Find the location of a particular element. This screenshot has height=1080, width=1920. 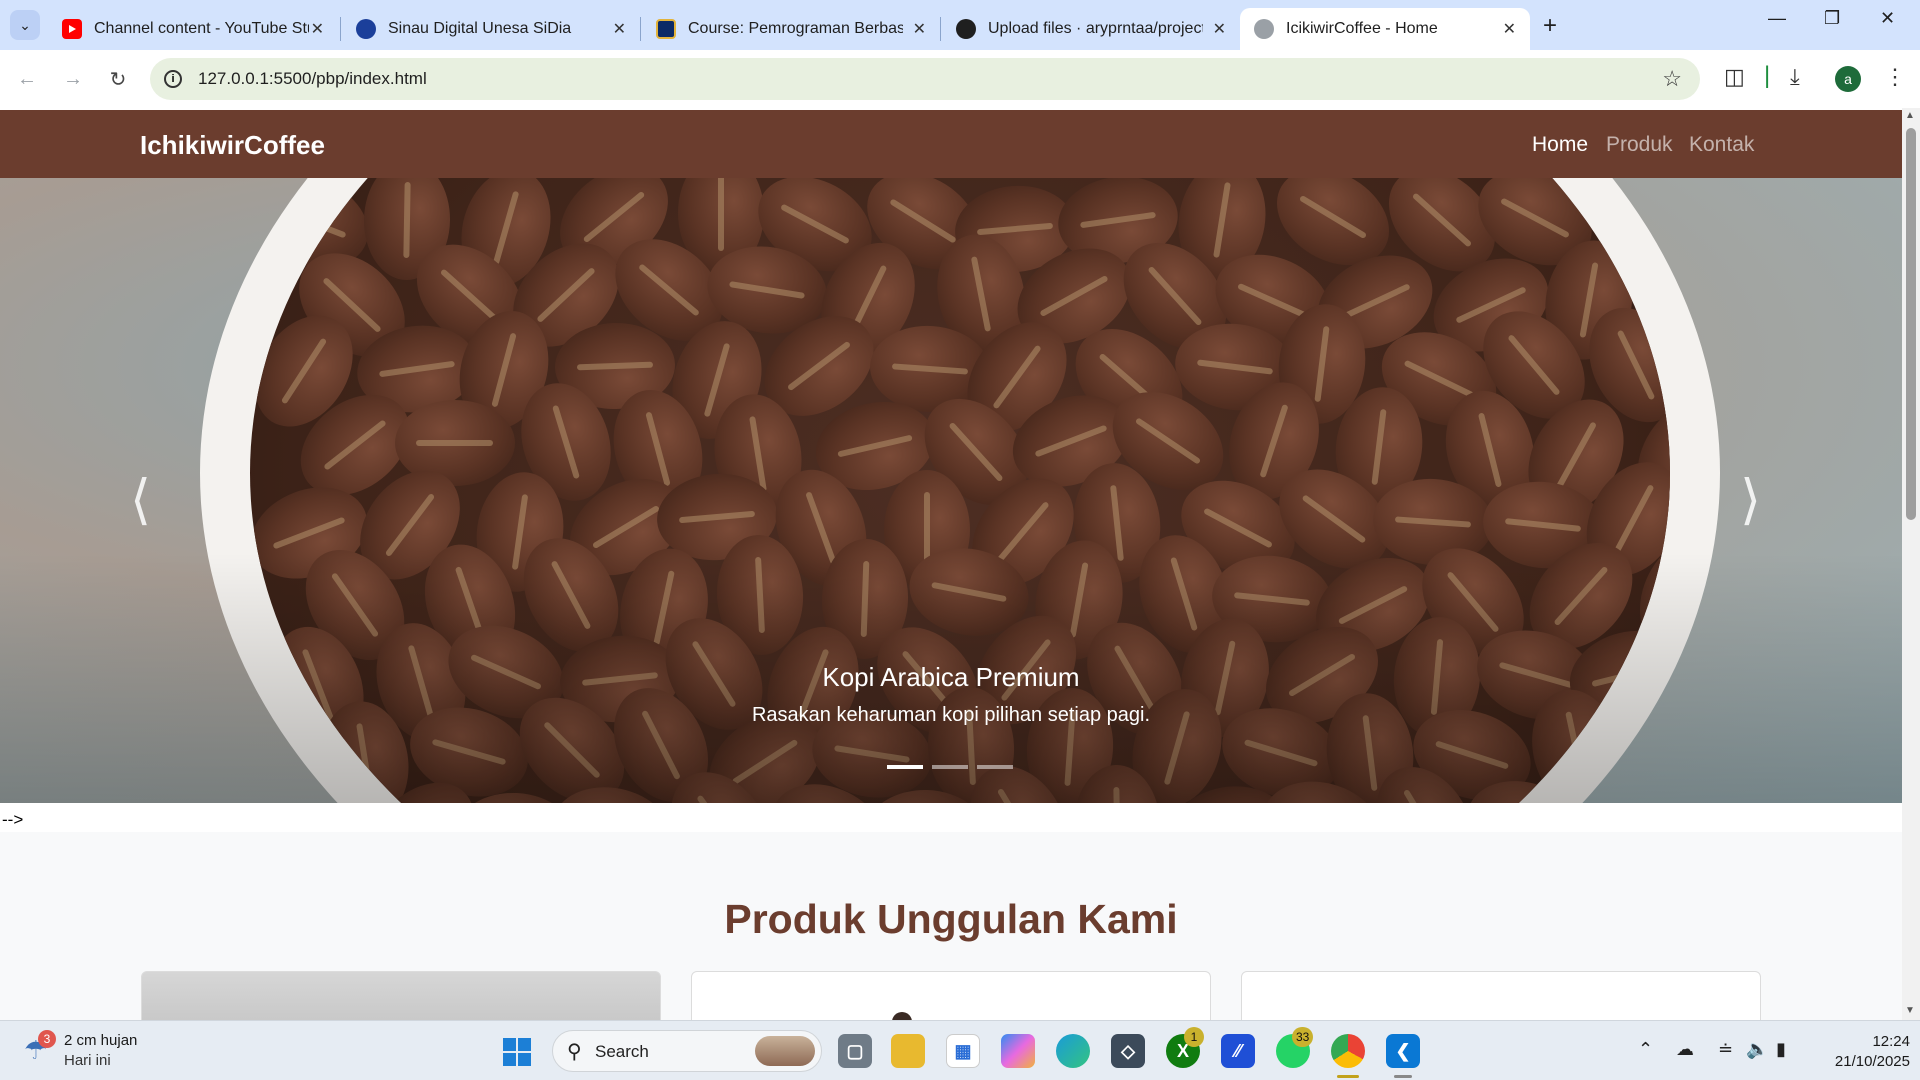

back-icon: ← is located at coordinates (27, 79).